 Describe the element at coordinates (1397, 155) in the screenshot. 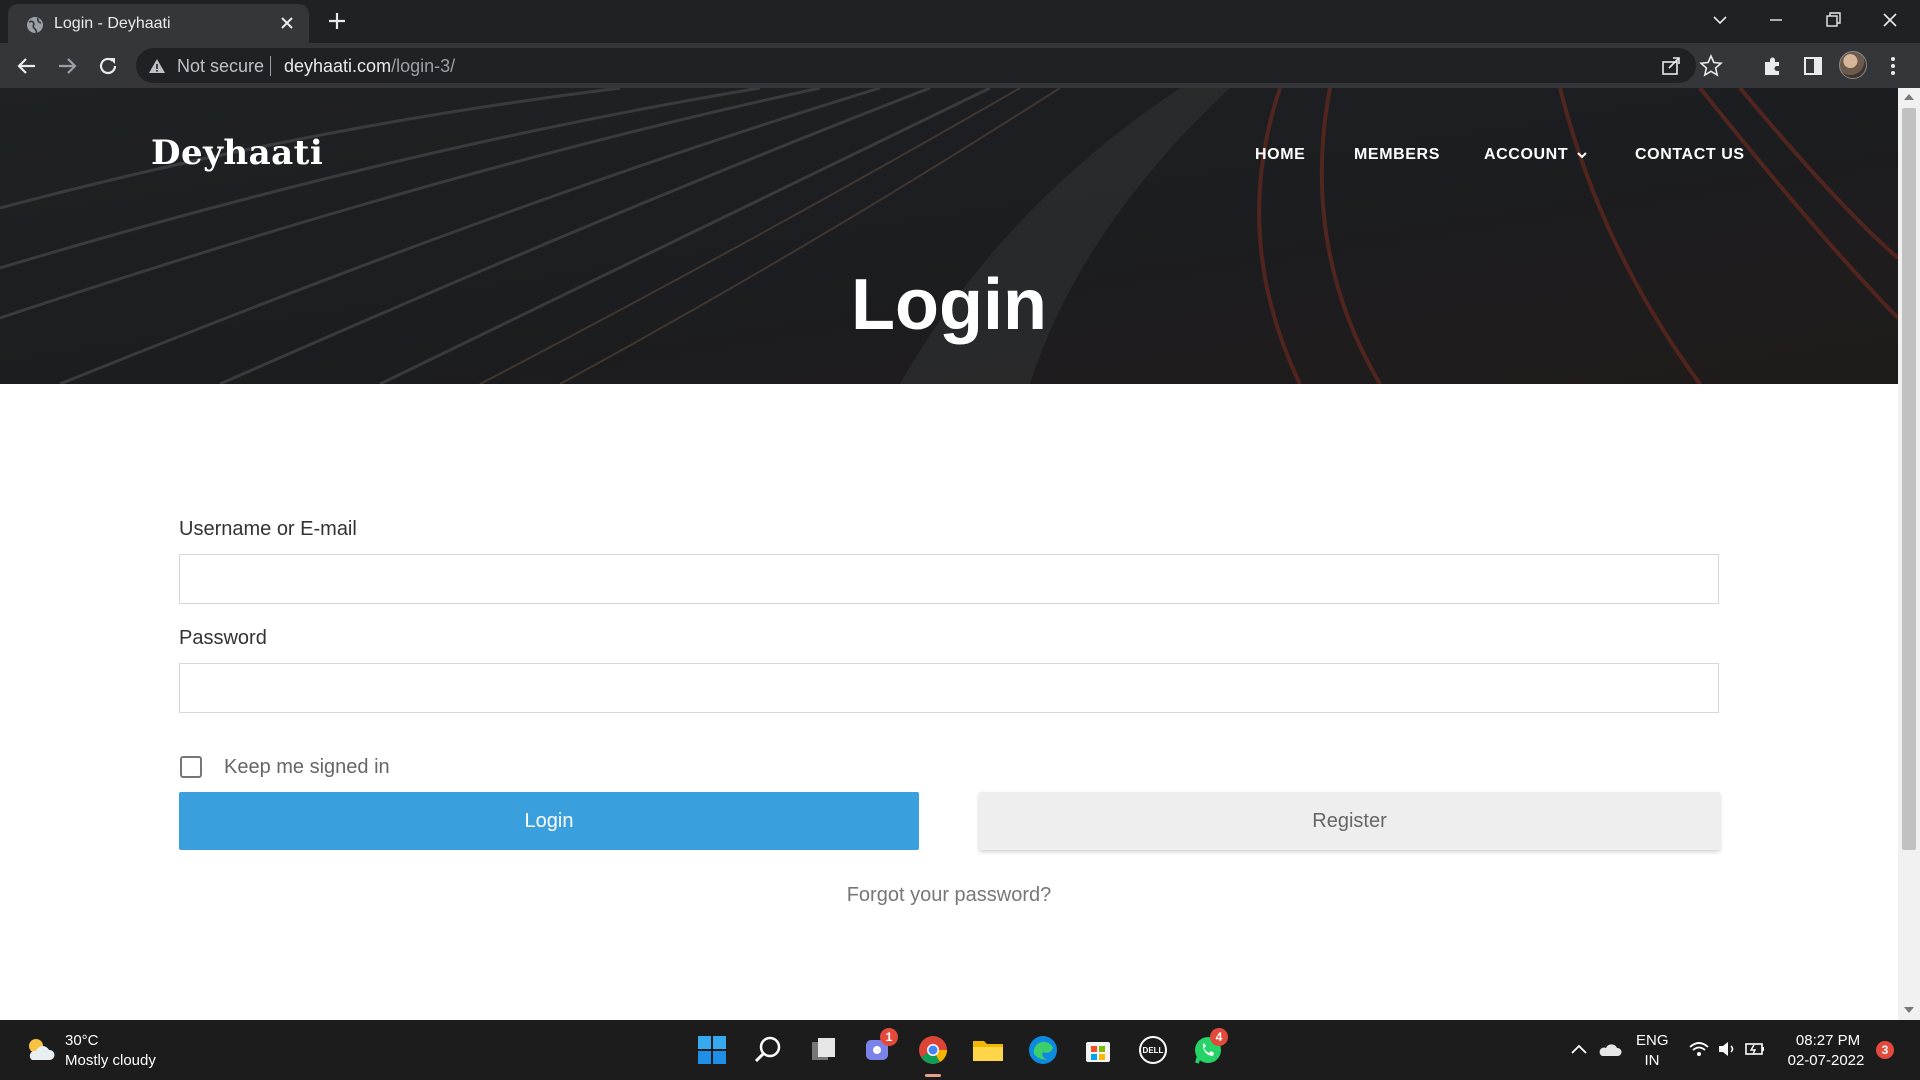

I see `nav-members: MEMBERS` at that location.